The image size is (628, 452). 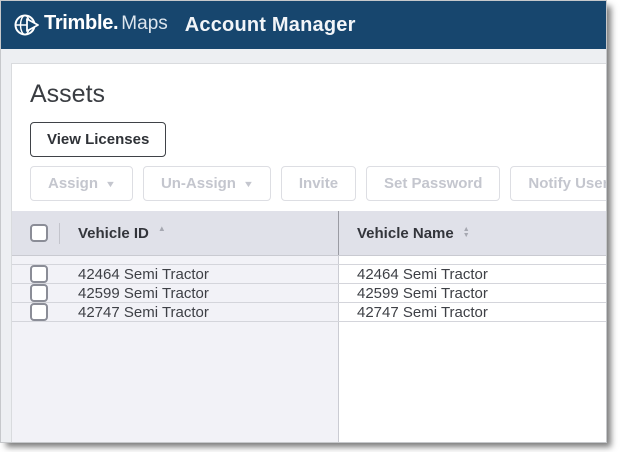 I want to click on toolbar-button: Invite, so click(x=318, y=183).